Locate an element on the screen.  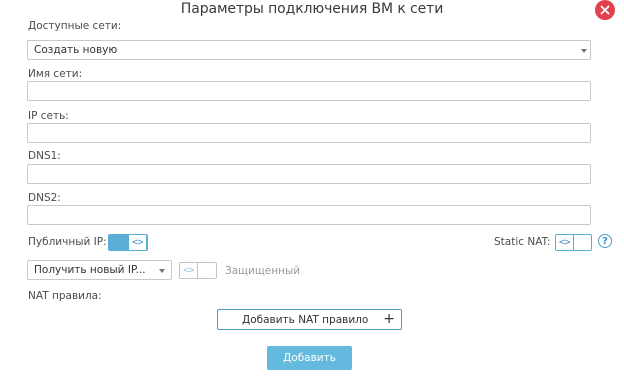
submit-button: Добавить is located at coordinates (309, 358).